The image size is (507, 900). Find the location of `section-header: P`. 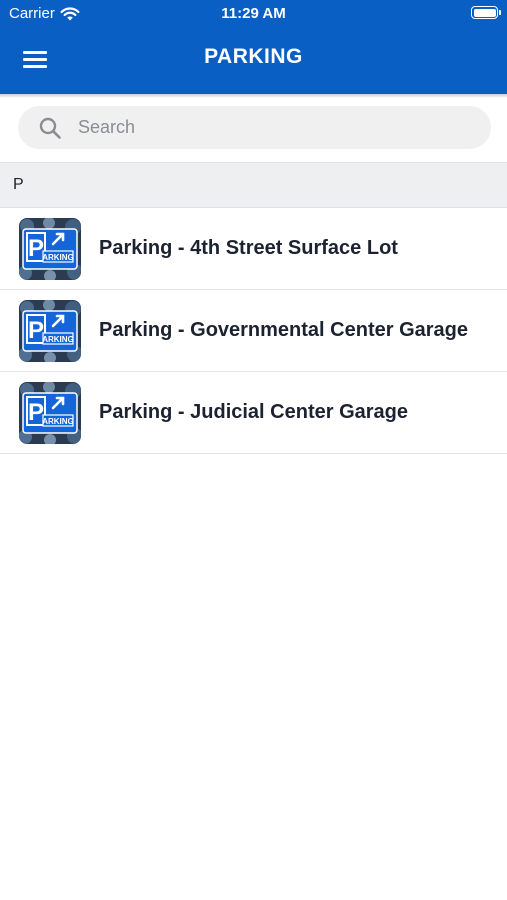

section-header: P is located at coordinates (253, 185).